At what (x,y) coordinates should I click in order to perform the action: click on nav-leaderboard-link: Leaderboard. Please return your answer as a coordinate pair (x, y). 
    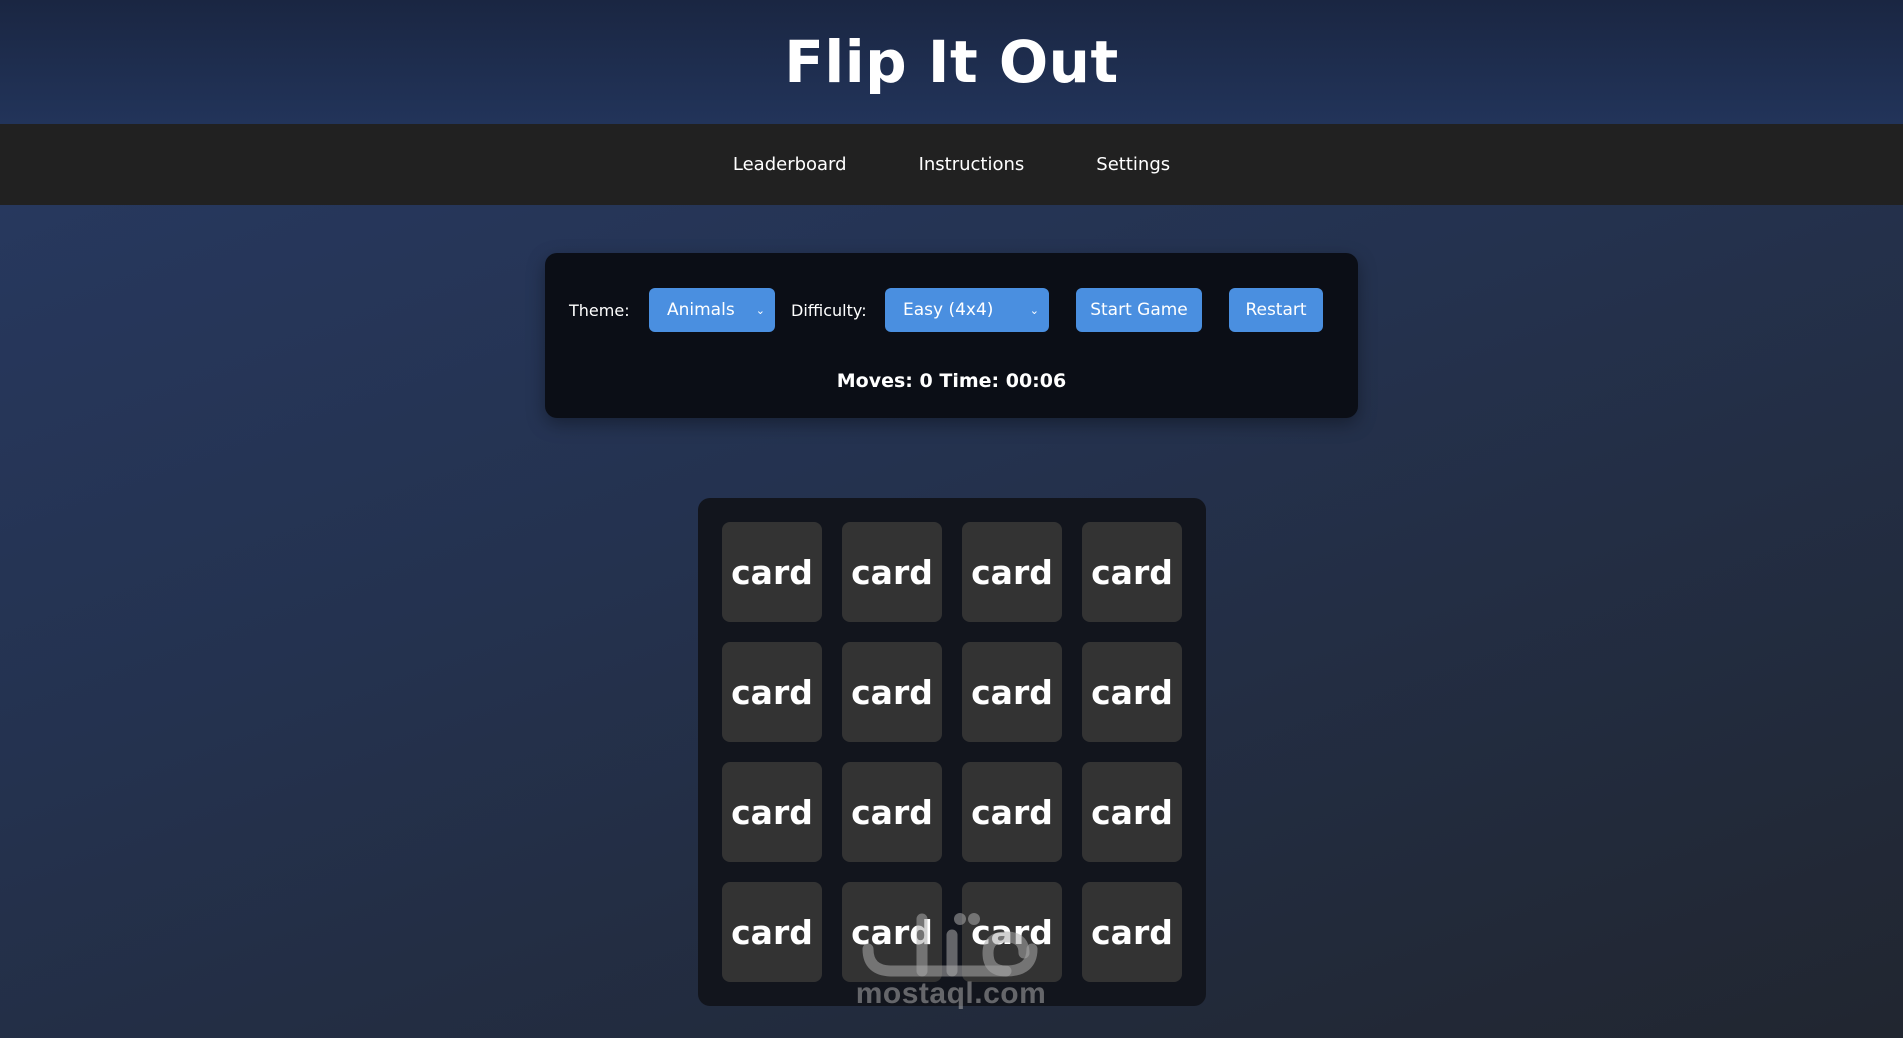
    Looking at the image, I should click on (790, 164).